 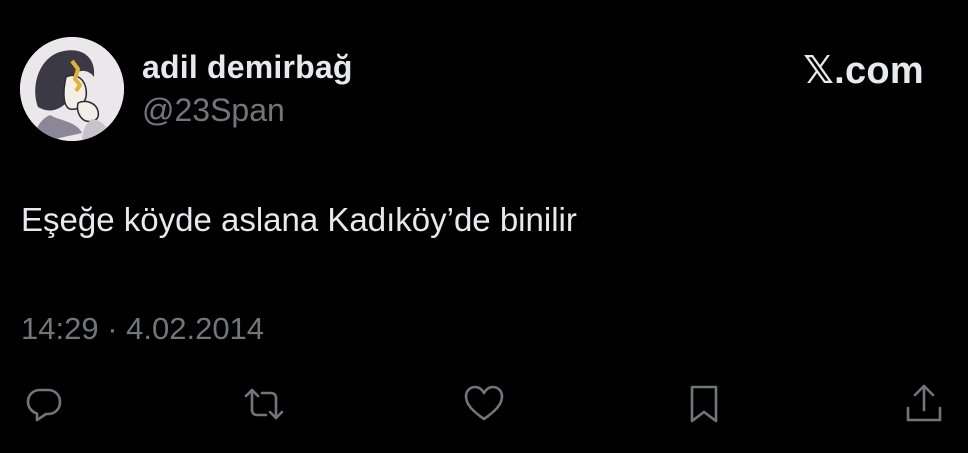 I want to click on avatar-illustration, so click(x=72, y=89).